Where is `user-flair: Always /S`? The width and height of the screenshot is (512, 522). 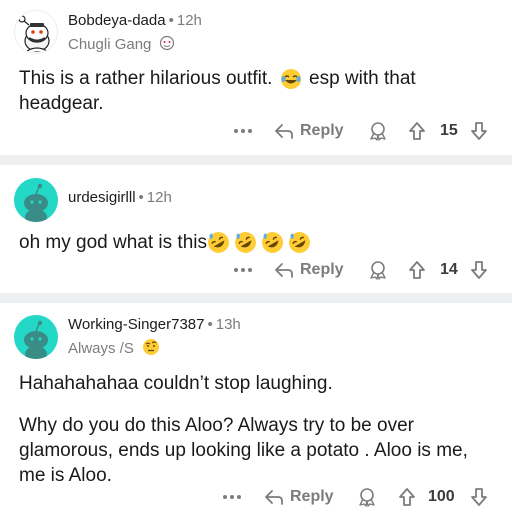 user-flair: Always /S is located at coordinates (114, 347).